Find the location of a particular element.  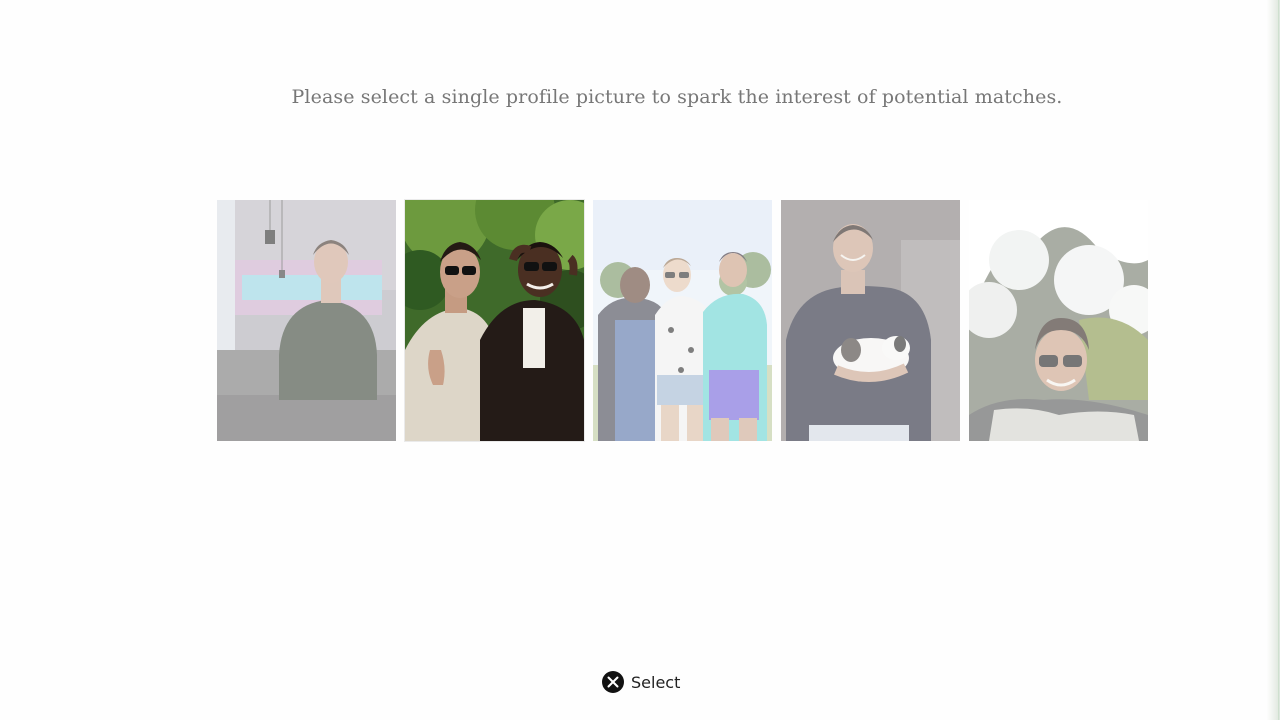

photo-cafe-portrait is located at coordinates (306, 320).